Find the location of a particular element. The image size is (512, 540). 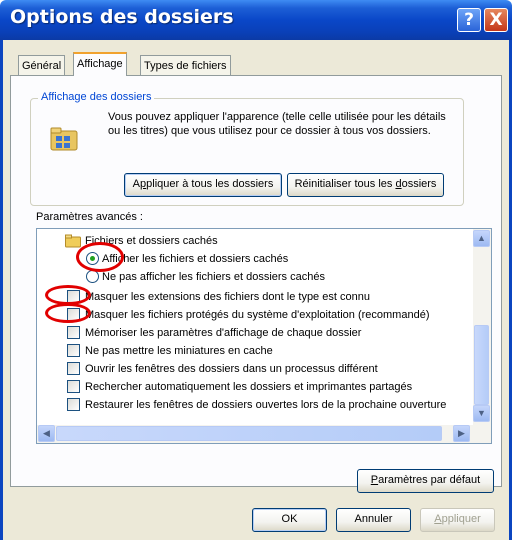

help-button: ? is located at coordinates (469, 20).